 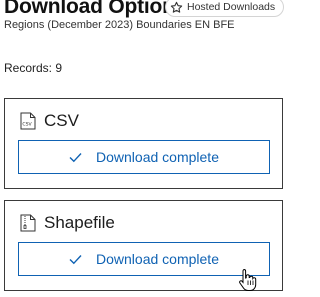 What do you see at coordinates (95, 9) in the screenshot?
I see `page-title: Download Options` at bounding box center [95, 9].